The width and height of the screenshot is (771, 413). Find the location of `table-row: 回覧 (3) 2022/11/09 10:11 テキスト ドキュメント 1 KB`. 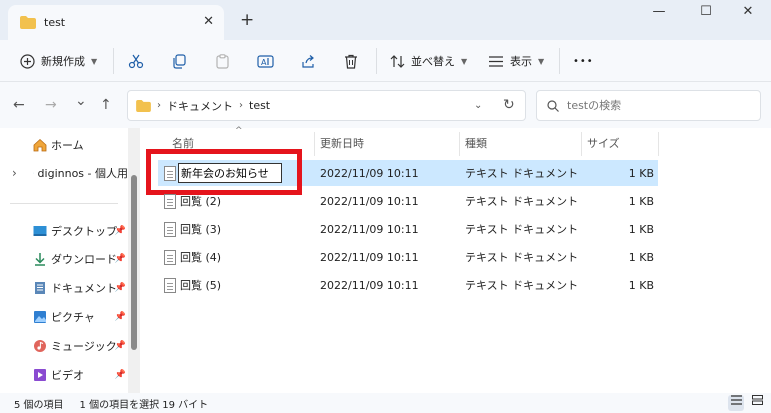

table-row: 回覧 (3) 2022/11/09 10:11 テキスト ドキュメント 1 KB is located at coordinates (408, 229).